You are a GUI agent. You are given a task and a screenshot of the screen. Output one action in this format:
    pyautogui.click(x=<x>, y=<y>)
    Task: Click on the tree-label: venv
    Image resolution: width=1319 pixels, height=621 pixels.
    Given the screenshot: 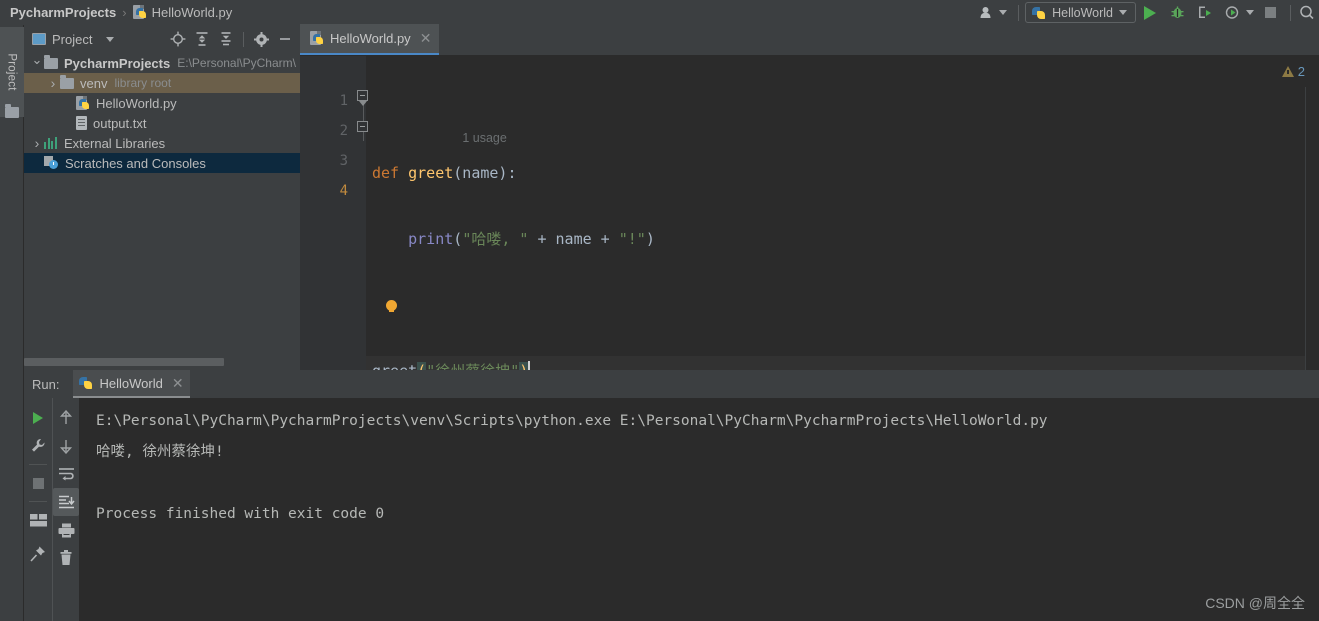 What is the action you would take?
    pyautogui.click(x=94, y=83)
    